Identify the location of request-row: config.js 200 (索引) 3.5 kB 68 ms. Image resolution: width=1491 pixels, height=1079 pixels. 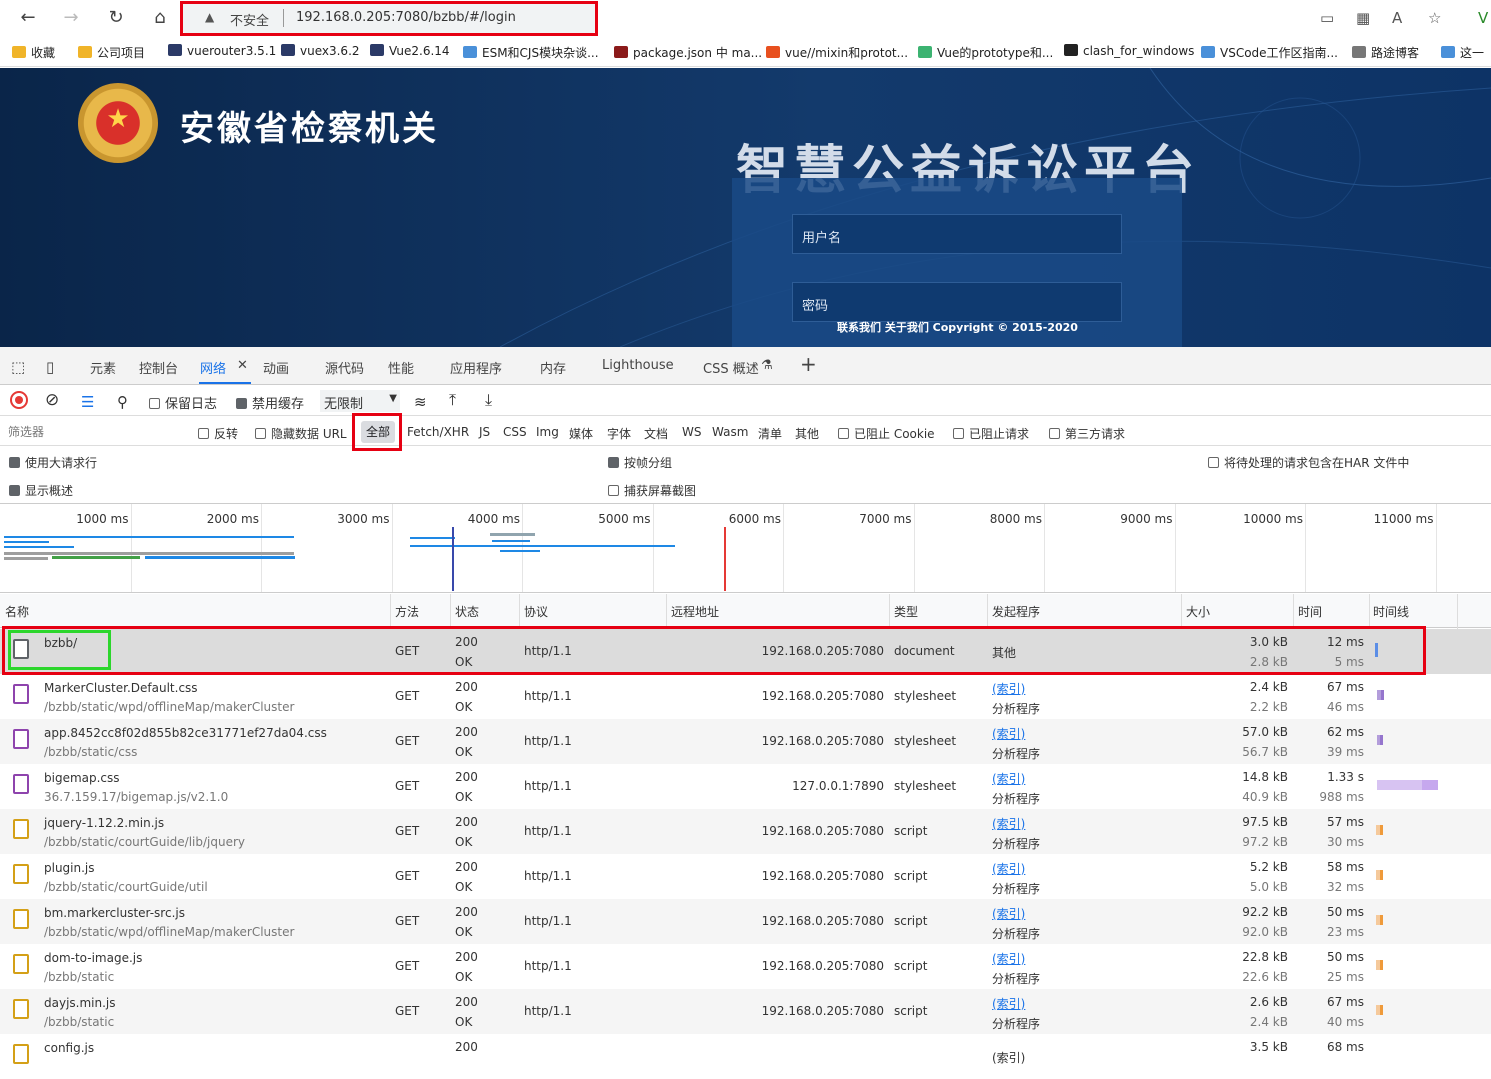
(745, 1056).